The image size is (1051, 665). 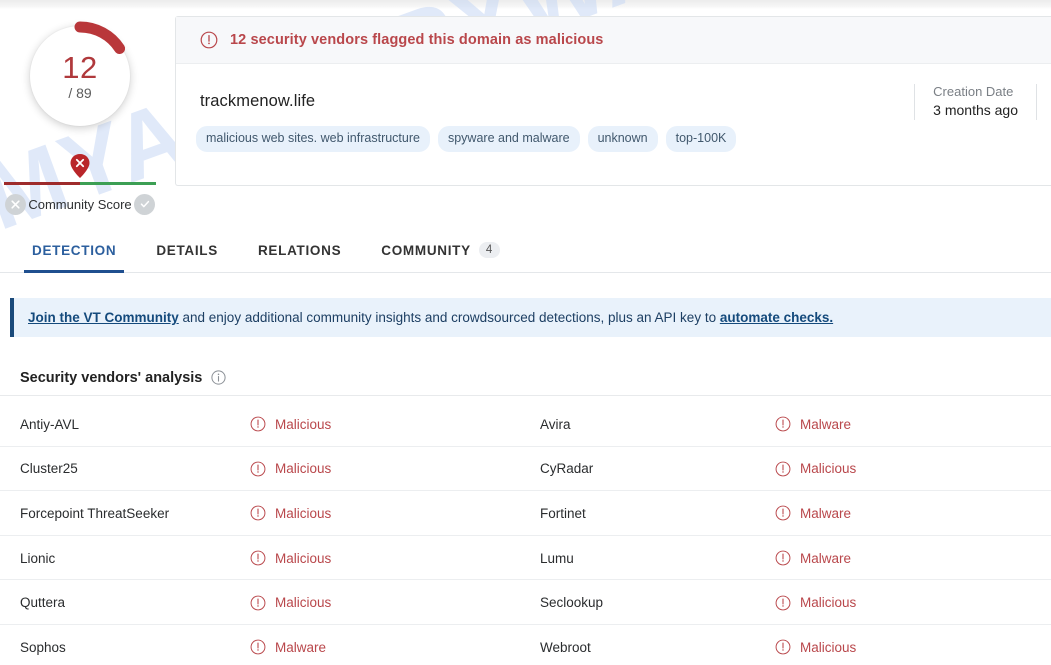 I want to click on tab-relations: RELATIONS, so click(x=299, y=250).